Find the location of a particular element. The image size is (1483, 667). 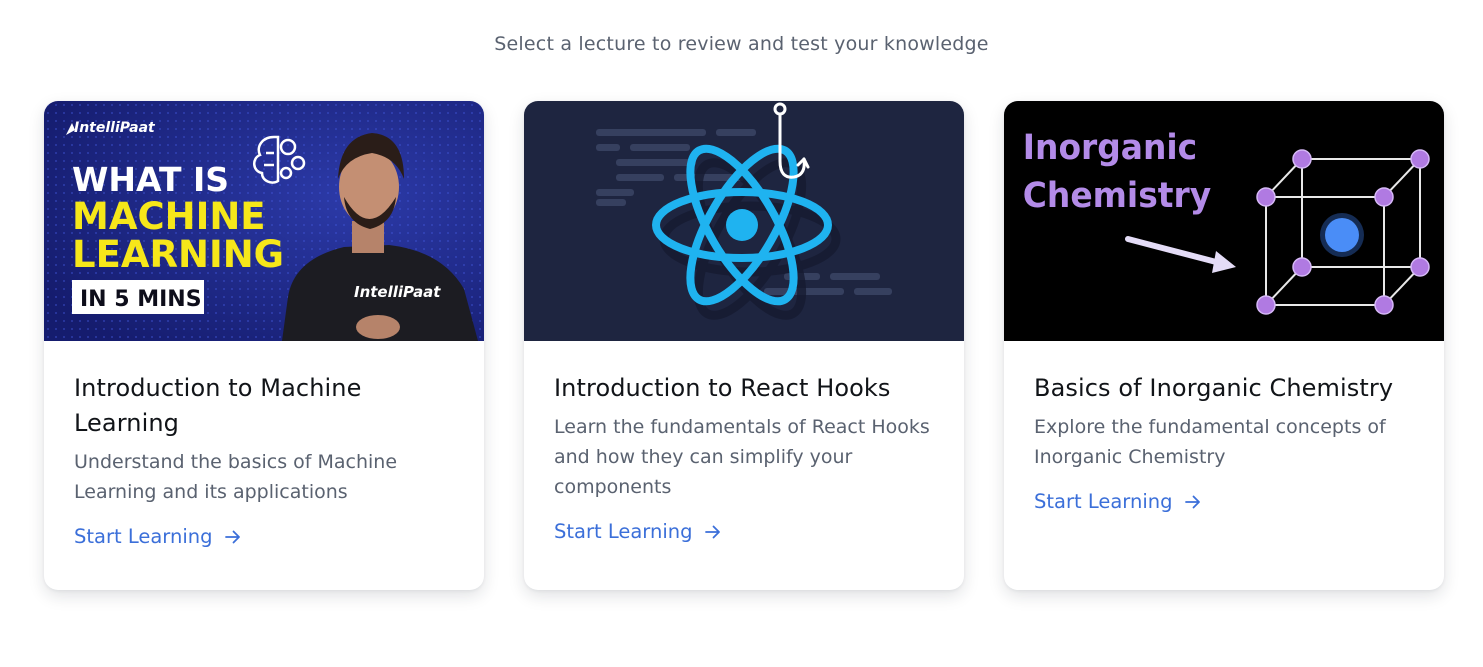

card-title: Basics of Inorganic Chemistry is located at coordinates (1214, 388).